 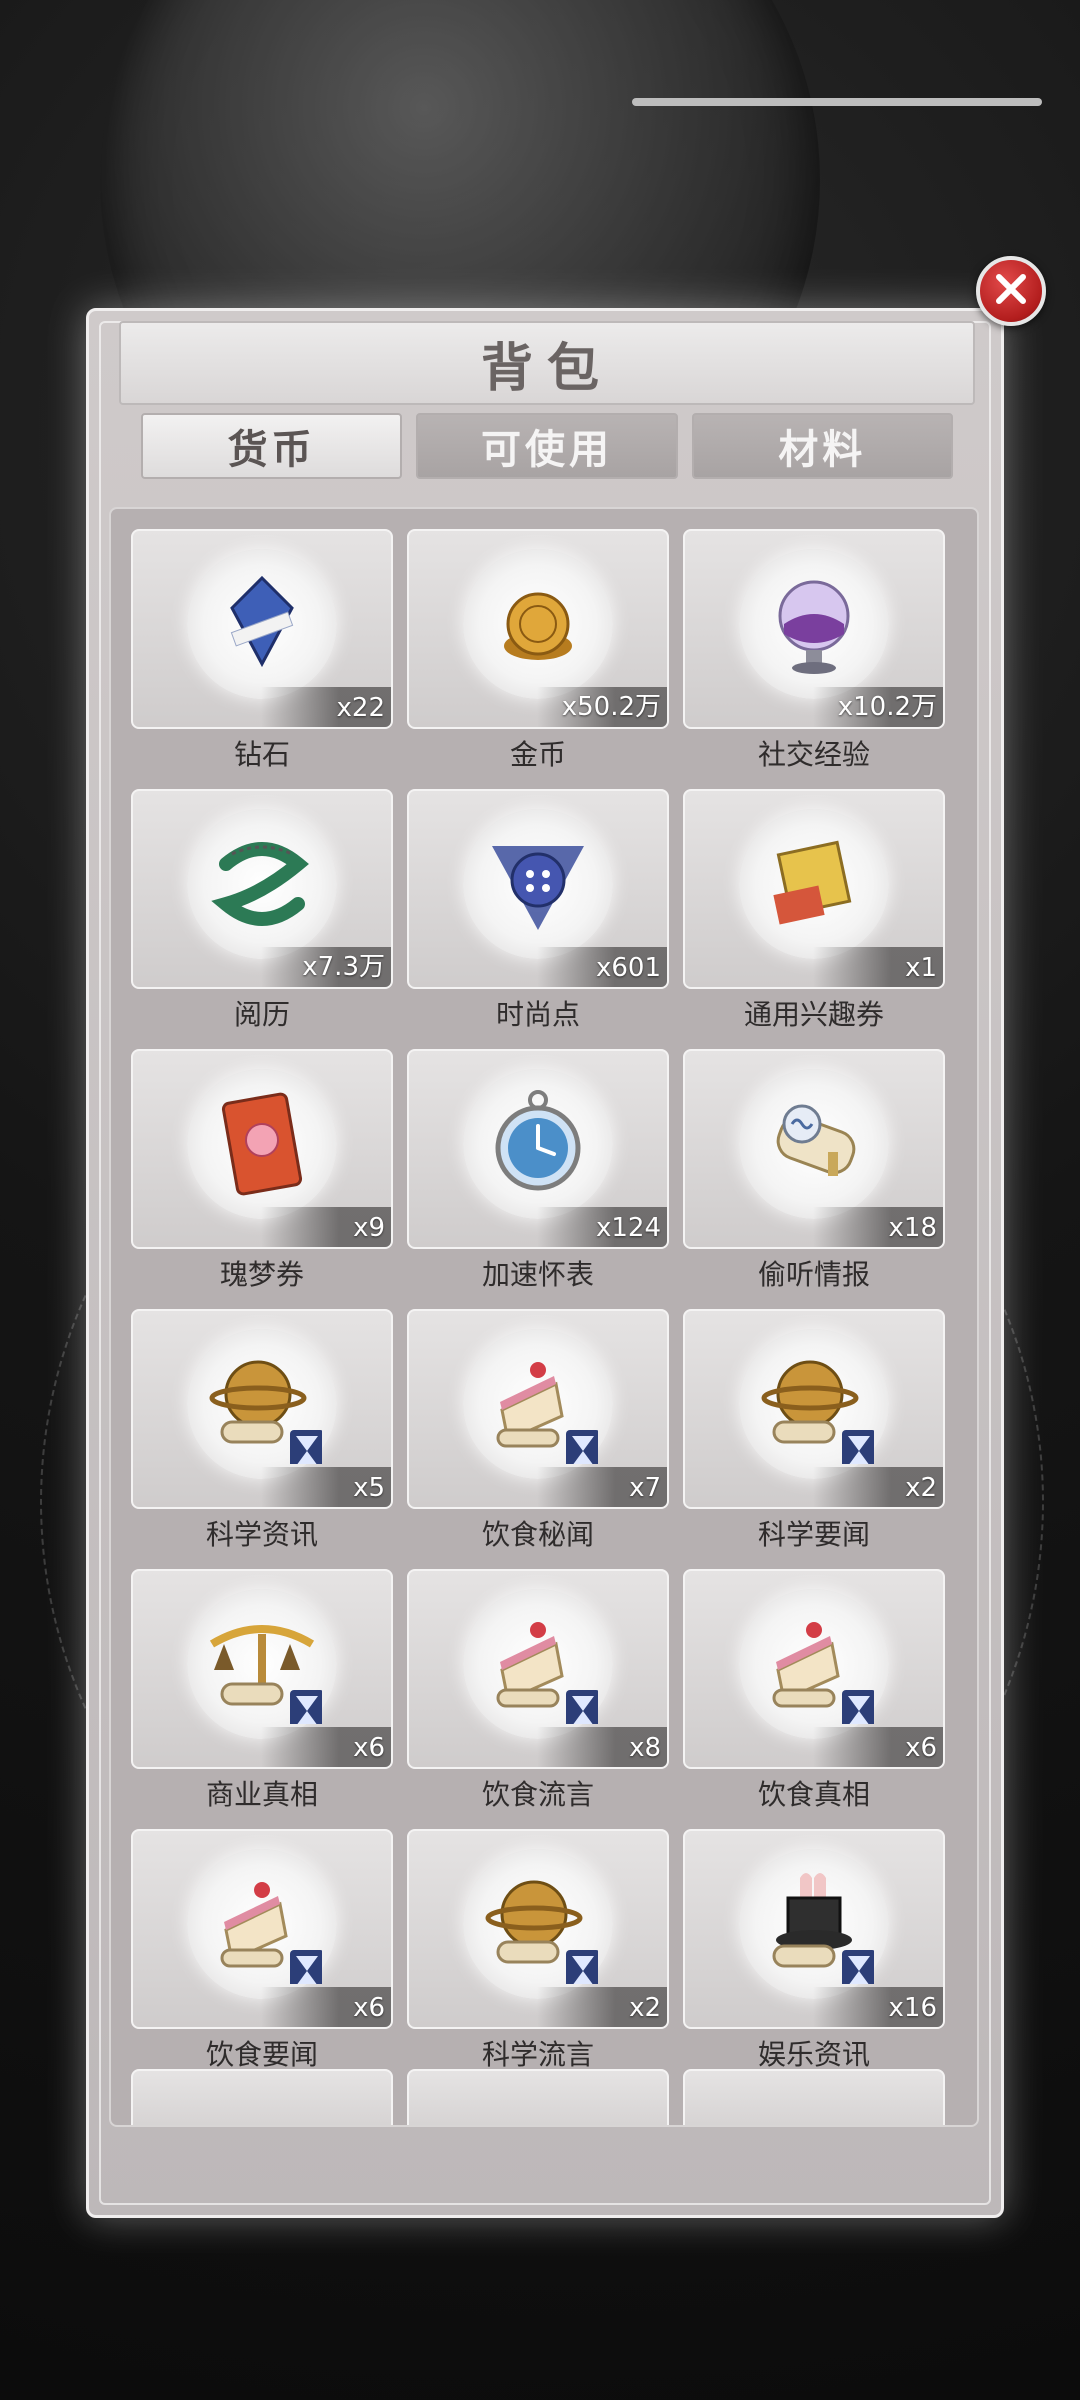 I want to click on item-name: 阅历, so click(x=261, y=1014).